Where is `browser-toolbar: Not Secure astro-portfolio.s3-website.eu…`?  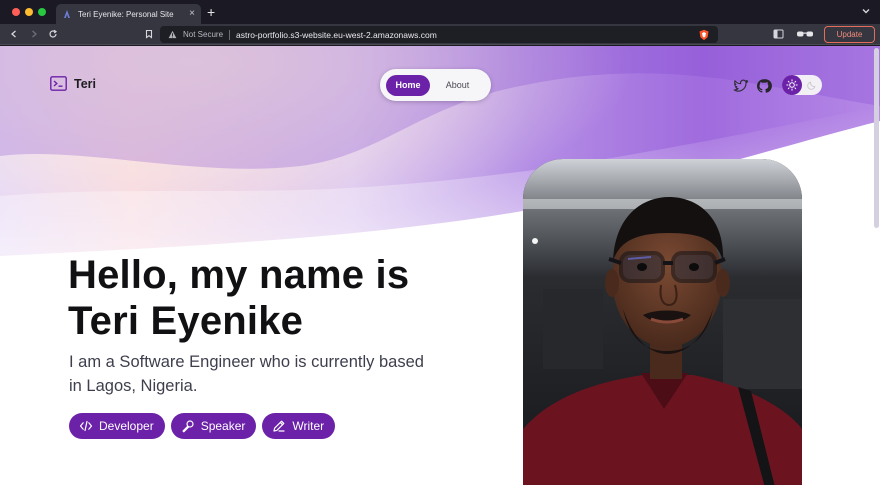
browser-toolbar: Not Secure astro-portfolio.s3-website.eu… is located at coordinates (440, 34).